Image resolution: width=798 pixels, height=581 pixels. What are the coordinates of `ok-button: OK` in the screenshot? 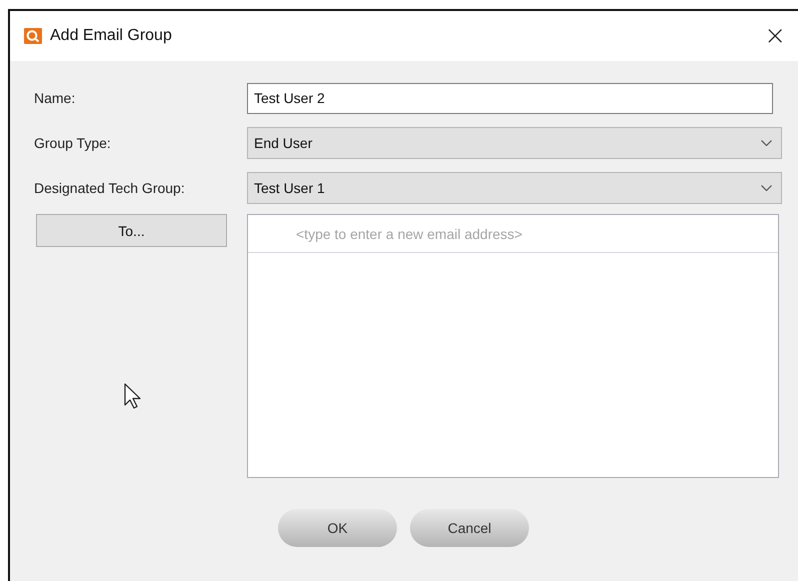 It's located at (337, 528).